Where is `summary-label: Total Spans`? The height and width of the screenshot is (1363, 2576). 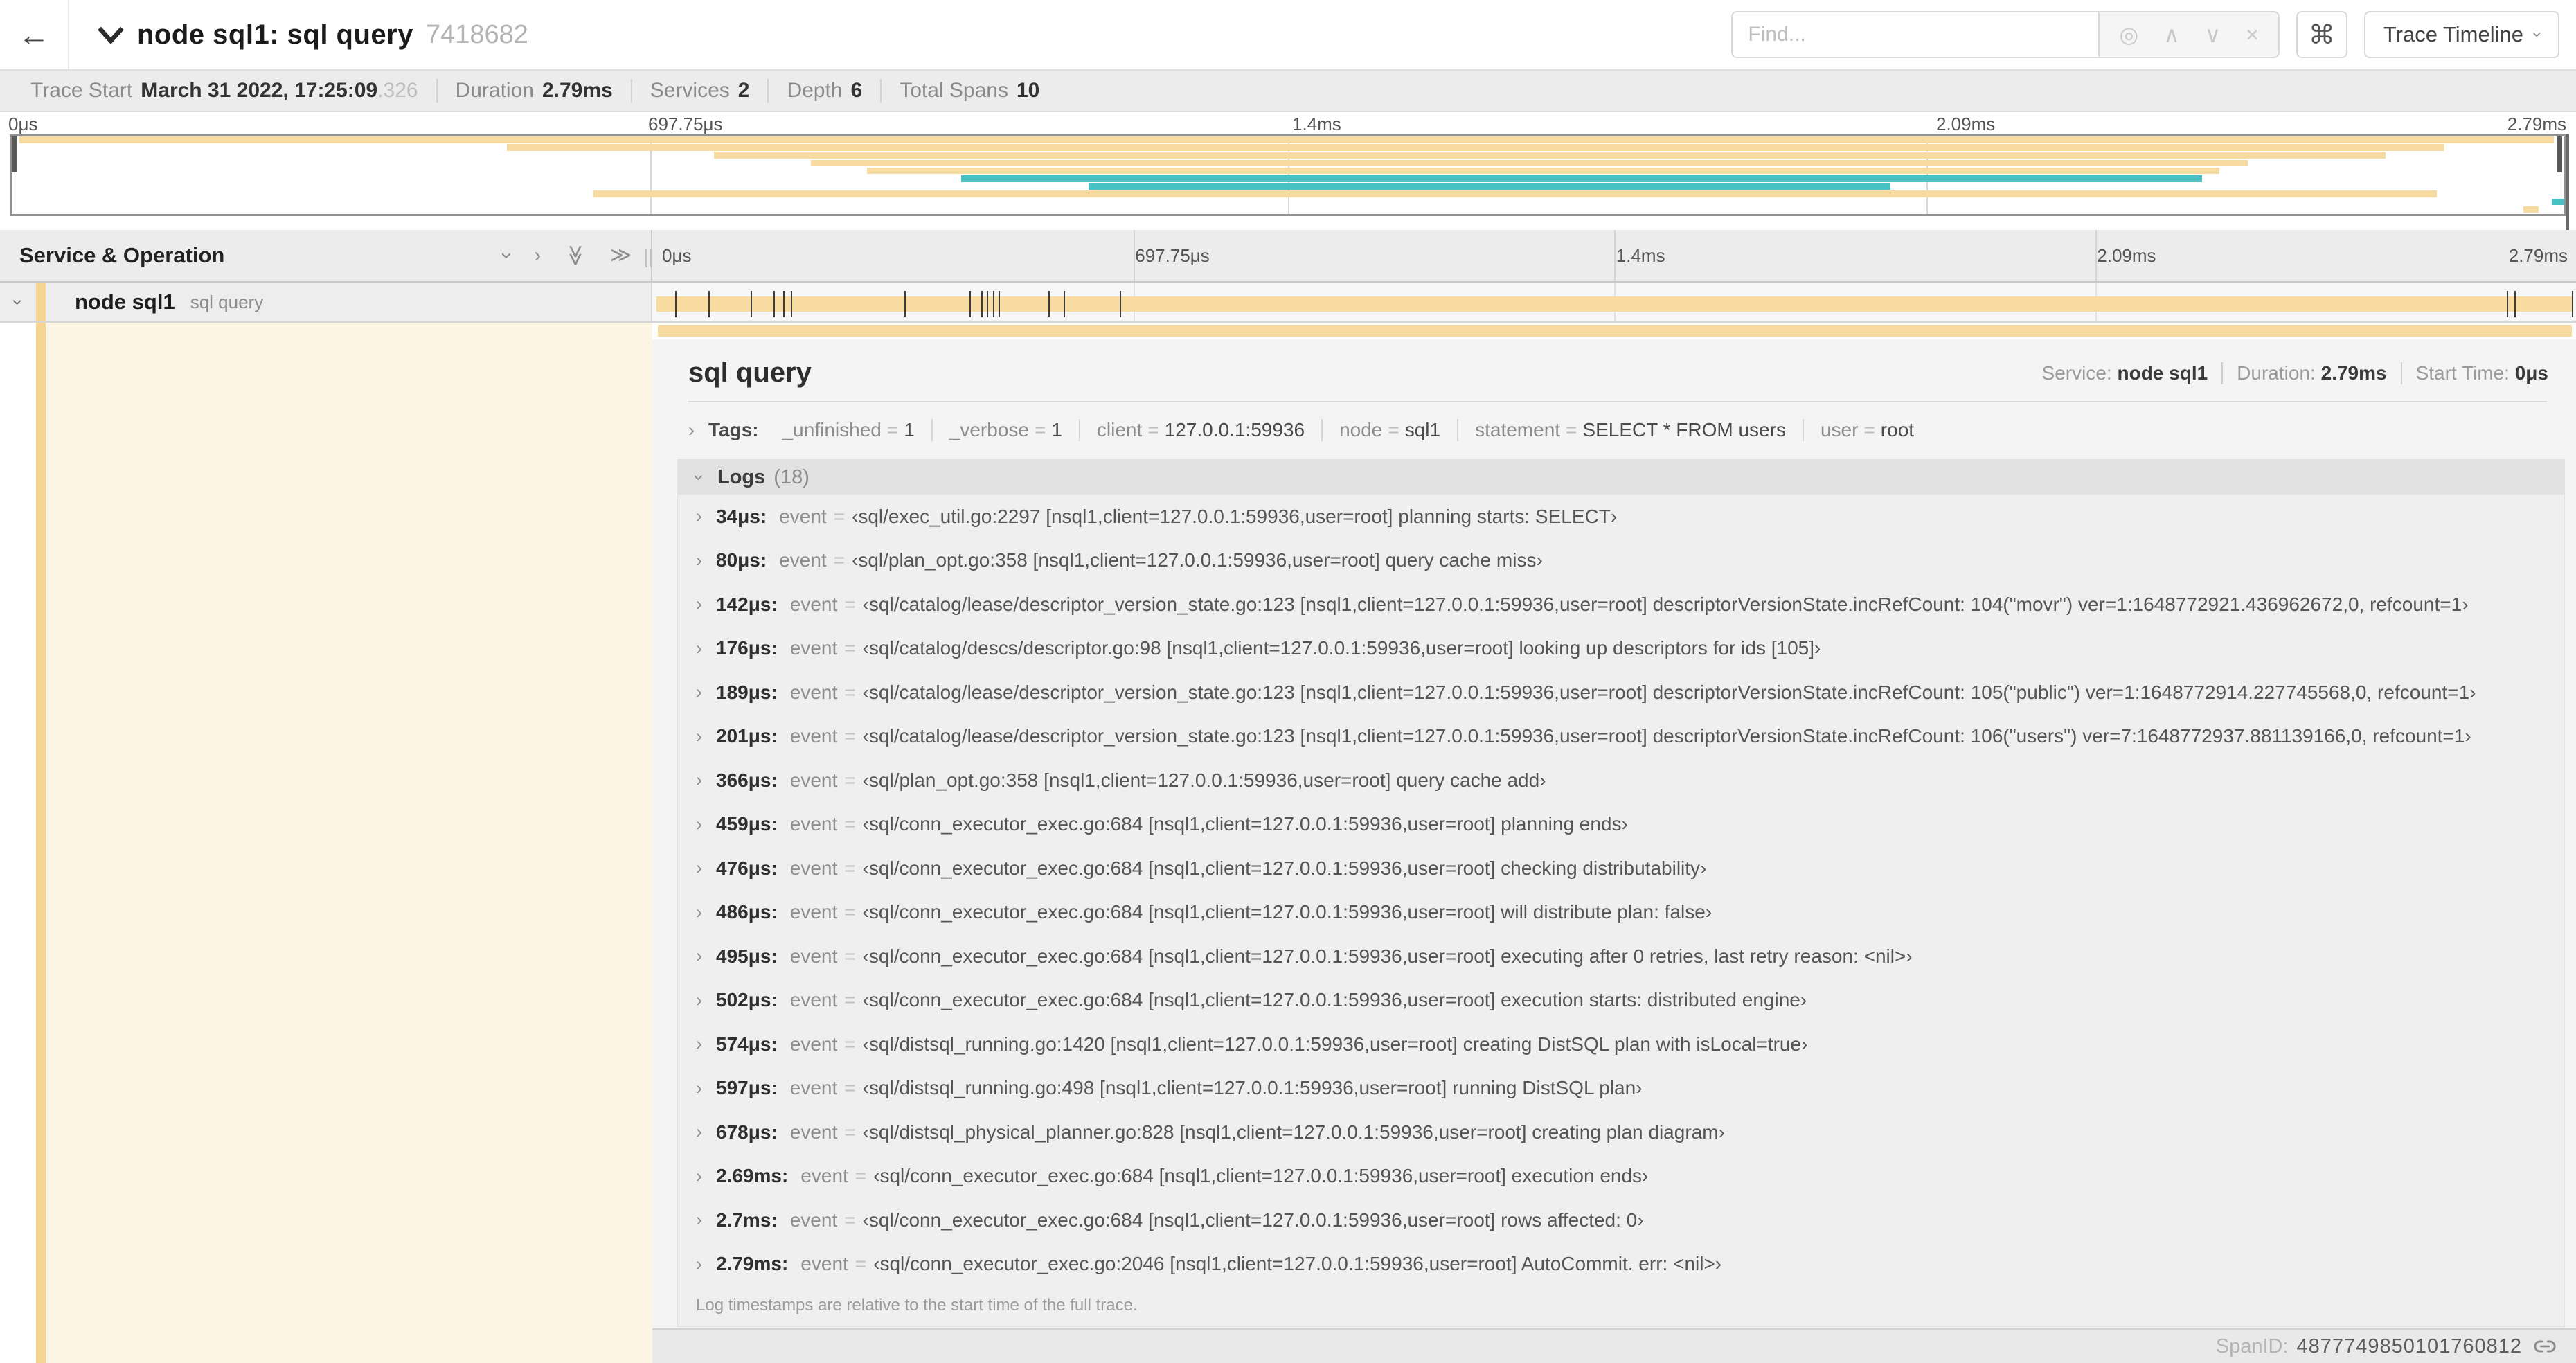 summary-label: Total Spans is located at coordinates (954, 91).